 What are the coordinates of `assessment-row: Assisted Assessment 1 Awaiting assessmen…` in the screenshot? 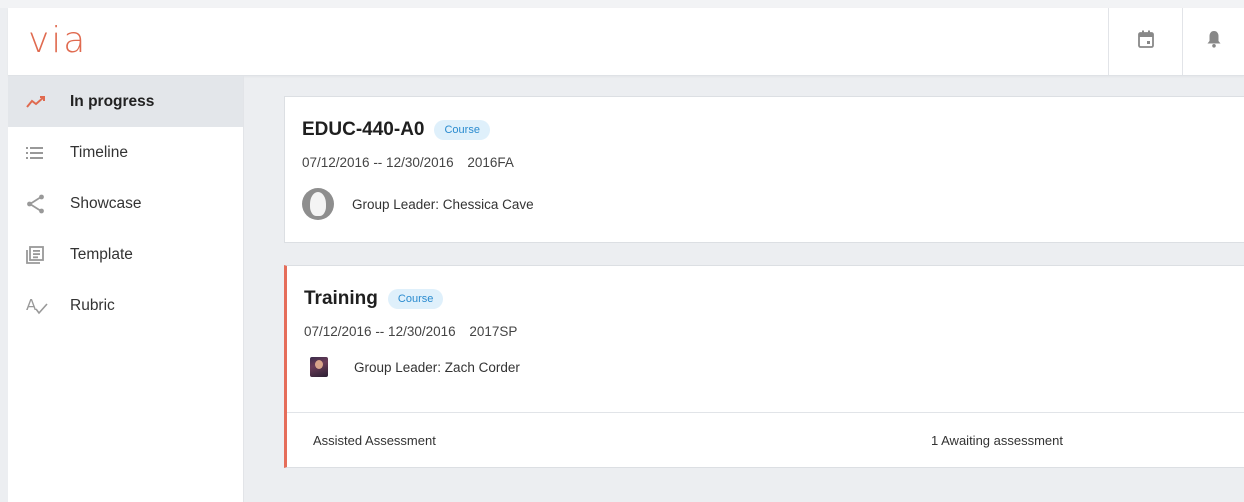 It's located at (765, 439).